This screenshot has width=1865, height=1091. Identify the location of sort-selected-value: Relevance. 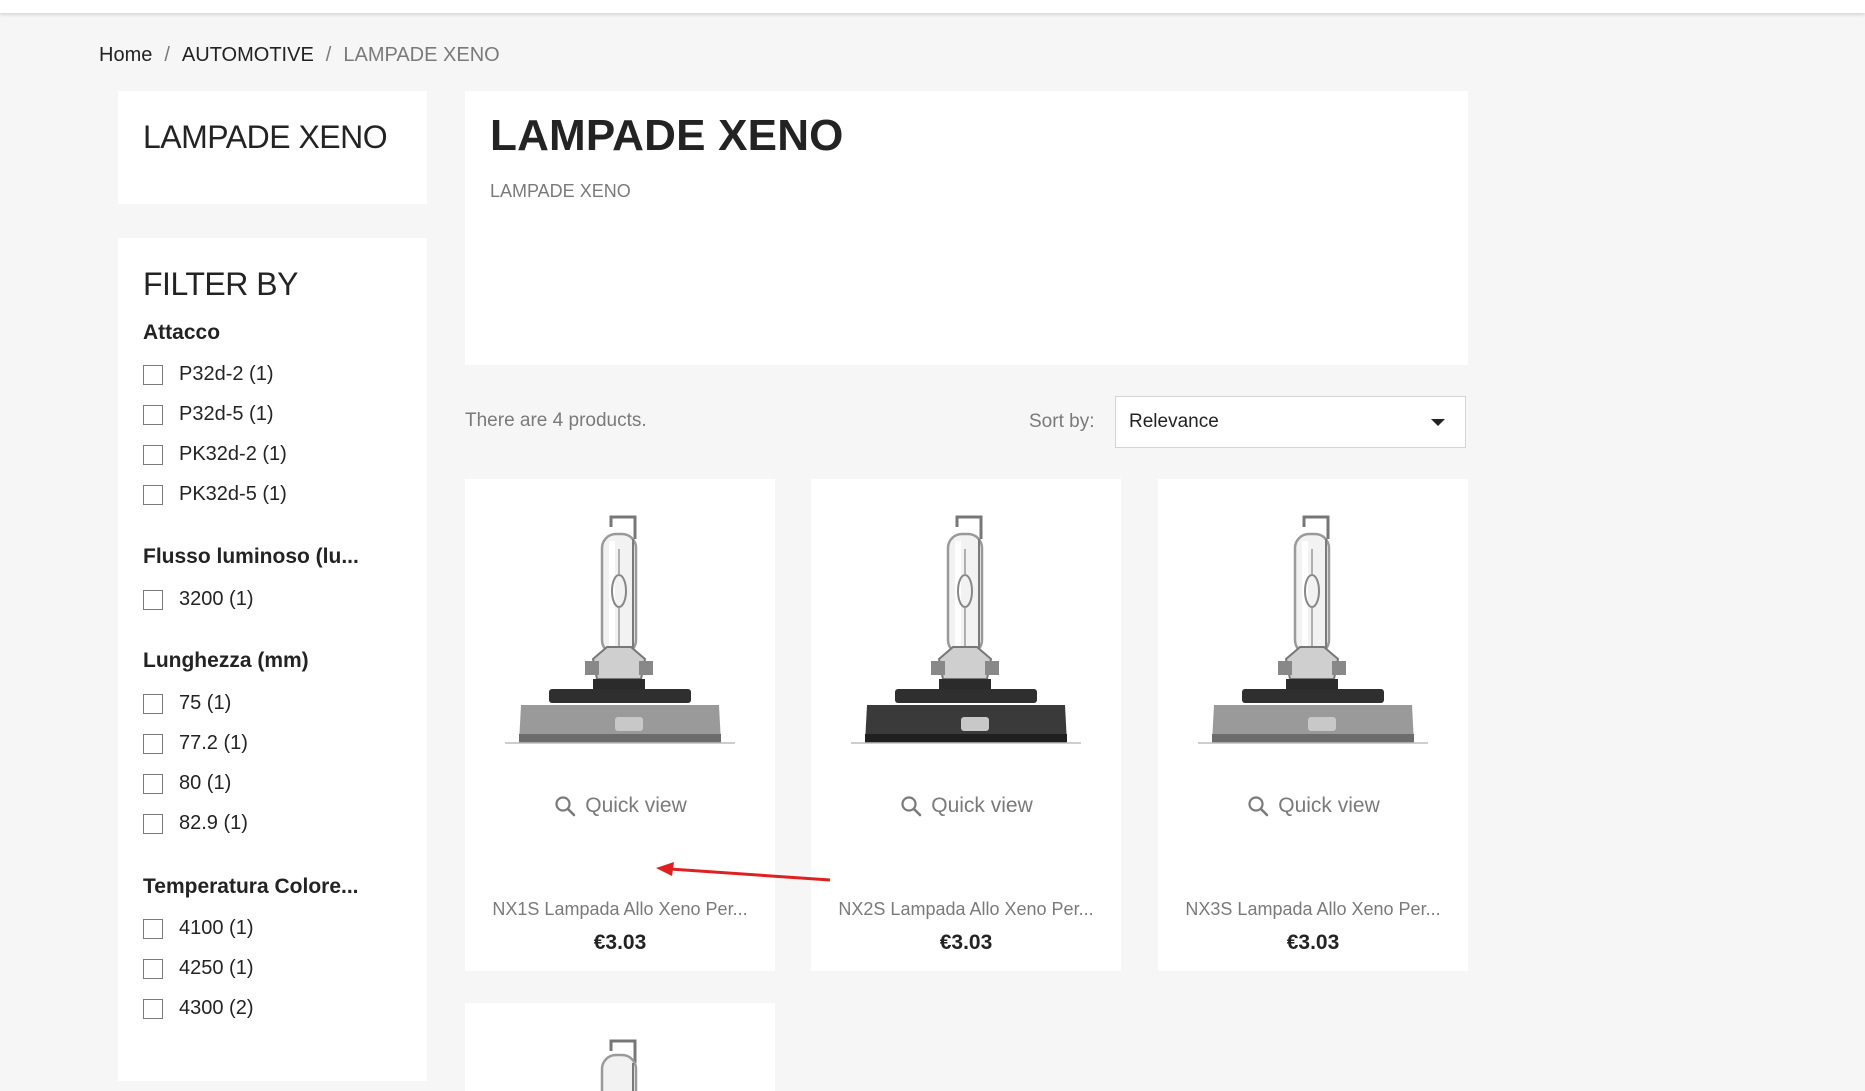
(1174, 421).